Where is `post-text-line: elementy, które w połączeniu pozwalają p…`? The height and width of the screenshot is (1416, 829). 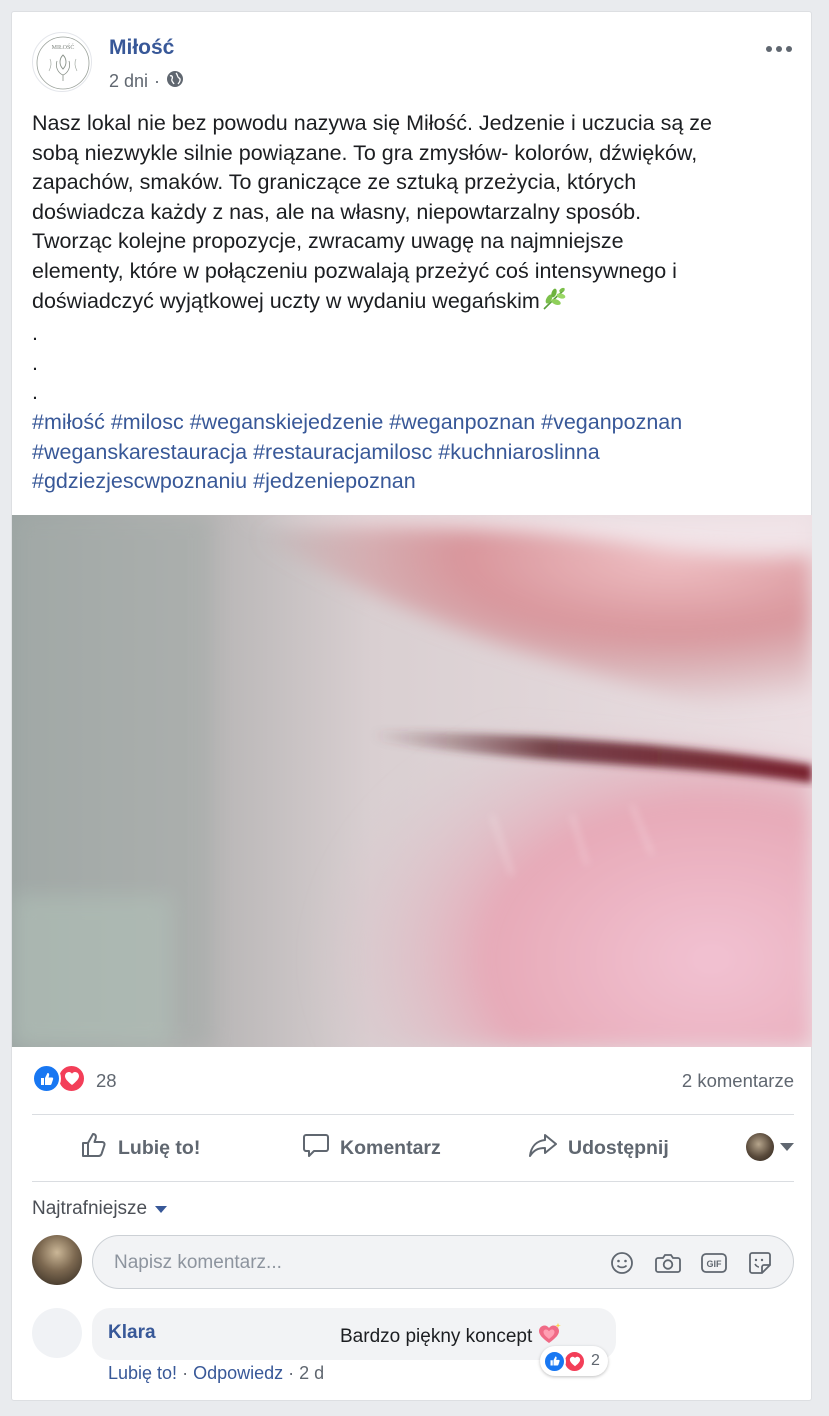 post-text-line: elementy, które w połączeniu pozwalają p… is located at coordinates (354, 270).